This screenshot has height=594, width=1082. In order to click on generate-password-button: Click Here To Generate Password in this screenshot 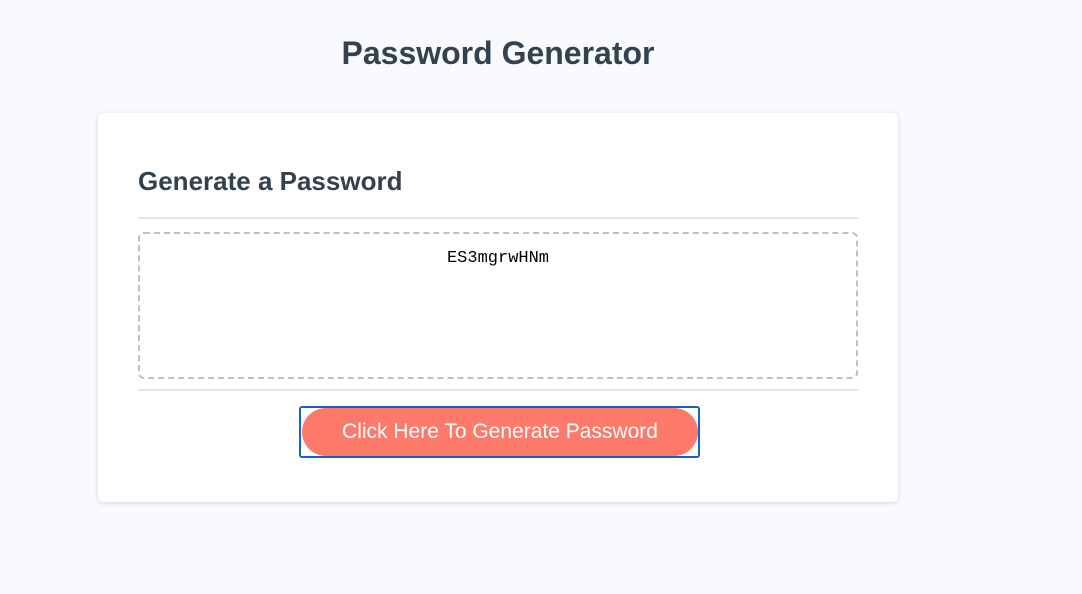, I will do `click(500, 432)`.